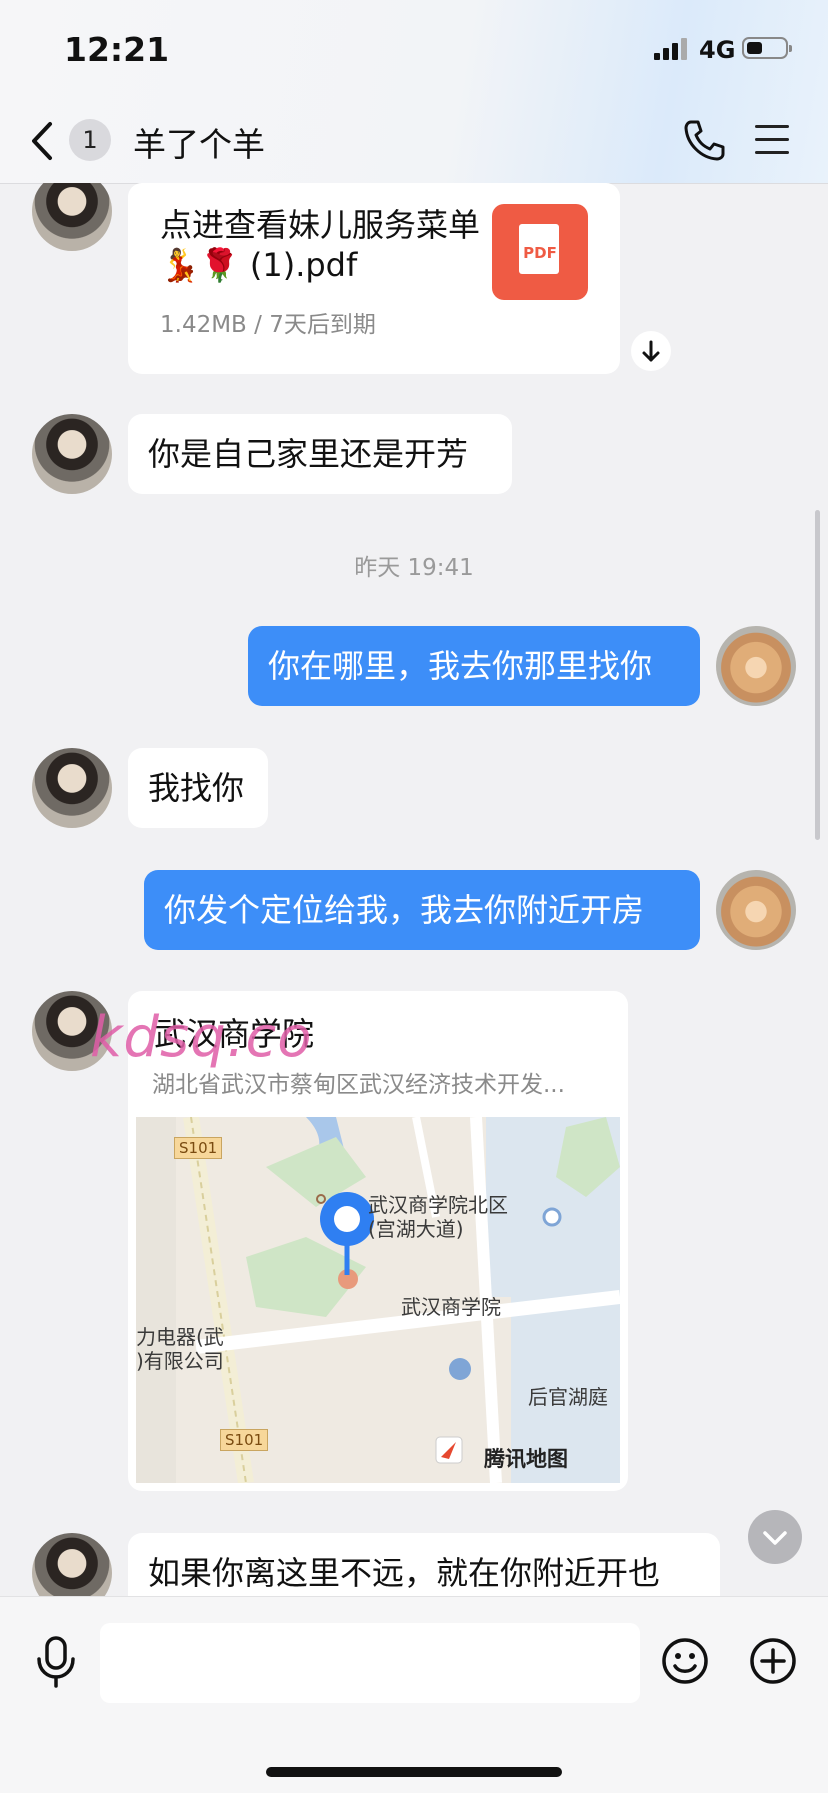 Image resolution: width=828 pixels, height=1793 pixels. What do you see at coordinates (772, 140) in the screenshot?
I see `menu-button` at bounding box center [772, 140].